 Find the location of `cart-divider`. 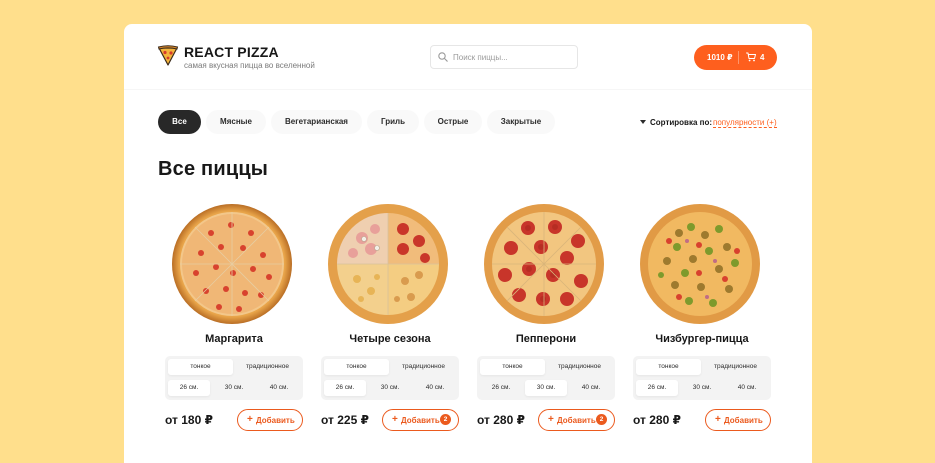

cart-divider is located at coordinates (738, 57).